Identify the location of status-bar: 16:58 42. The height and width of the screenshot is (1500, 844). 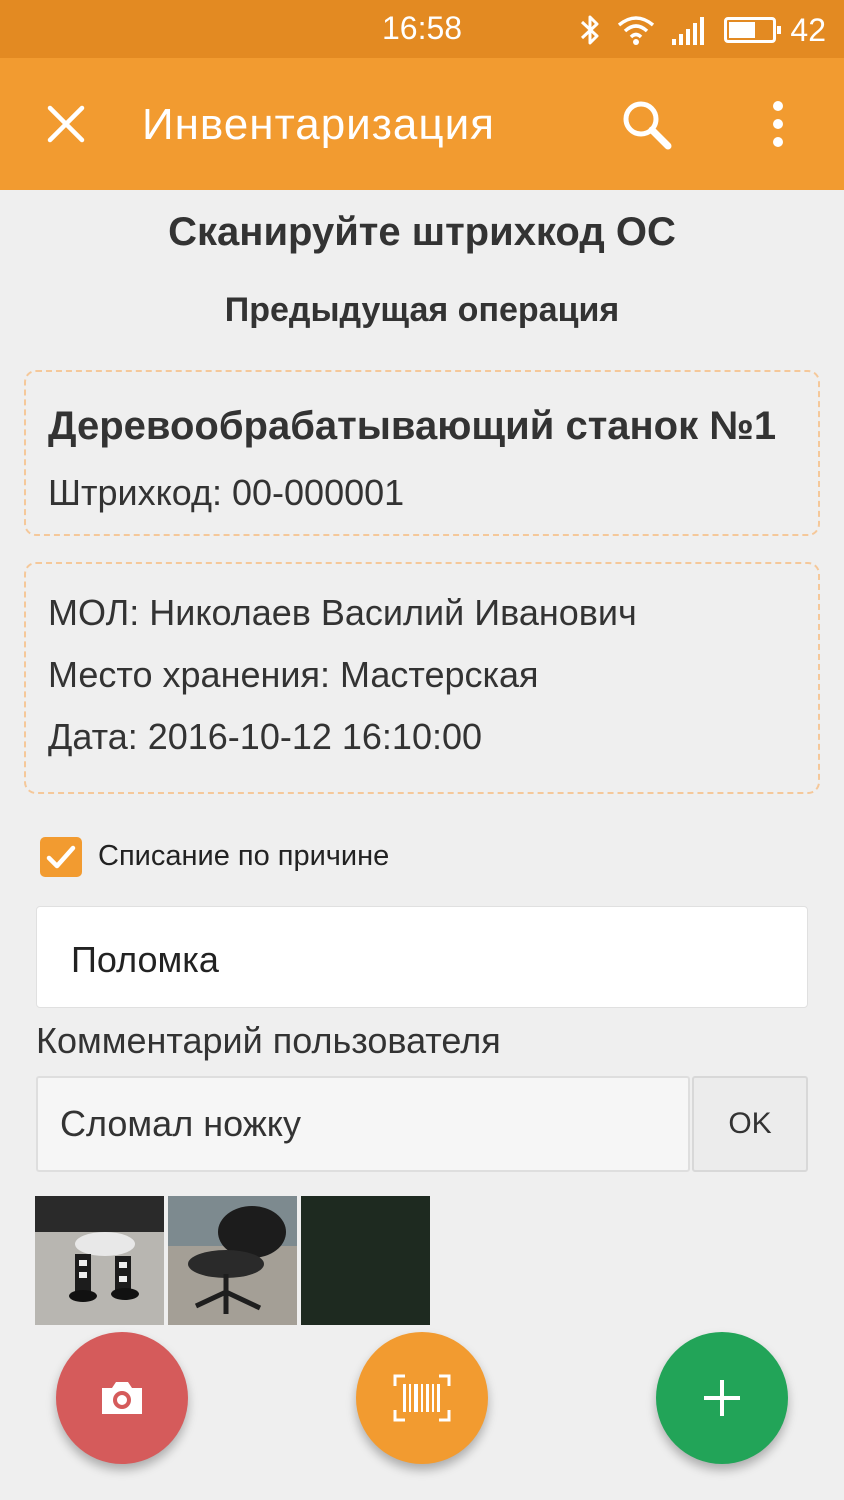
(422, 29).